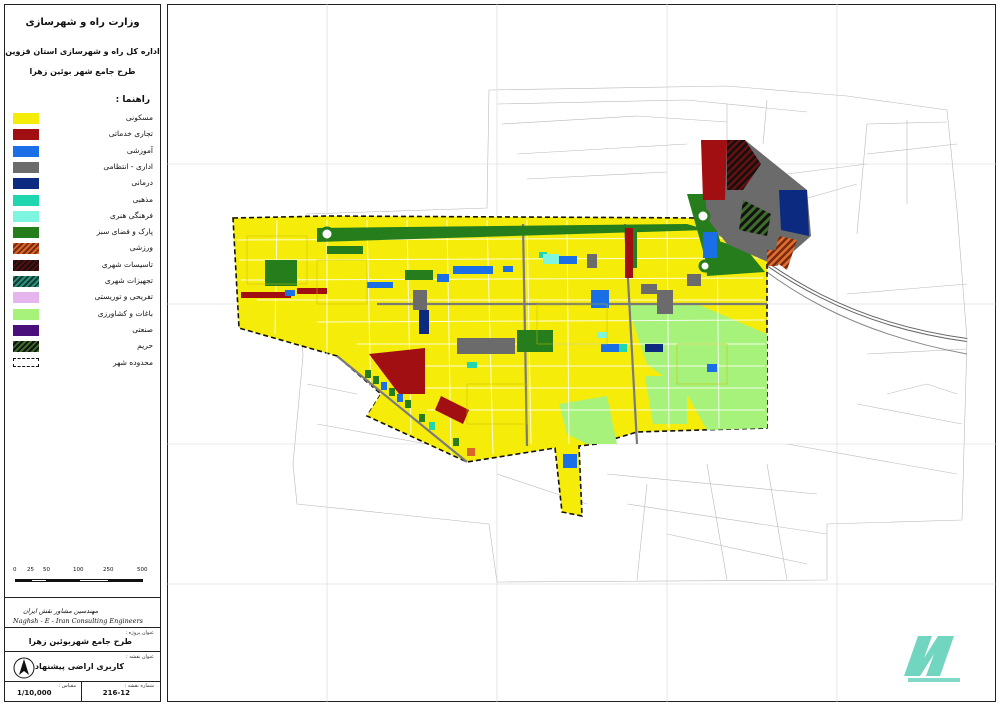  I want to click on project-name: طرح جامع شهربوئین زهرا, so click(80, 641).